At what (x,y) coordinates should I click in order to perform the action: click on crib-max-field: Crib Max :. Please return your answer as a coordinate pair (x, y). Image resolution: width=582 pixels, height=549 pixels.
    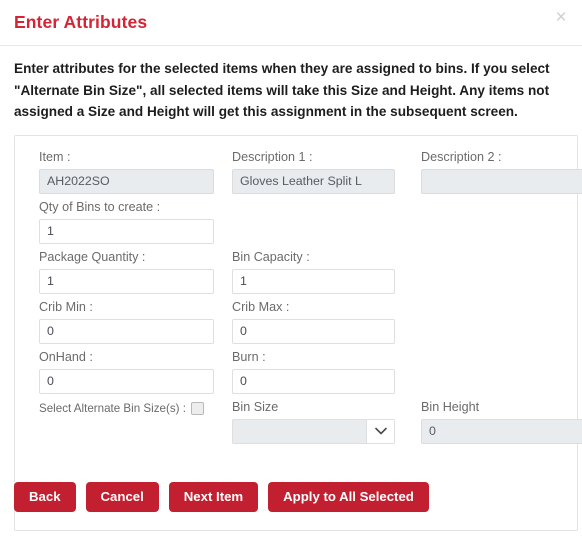
    Looking at the image, I should click on (313, 322).